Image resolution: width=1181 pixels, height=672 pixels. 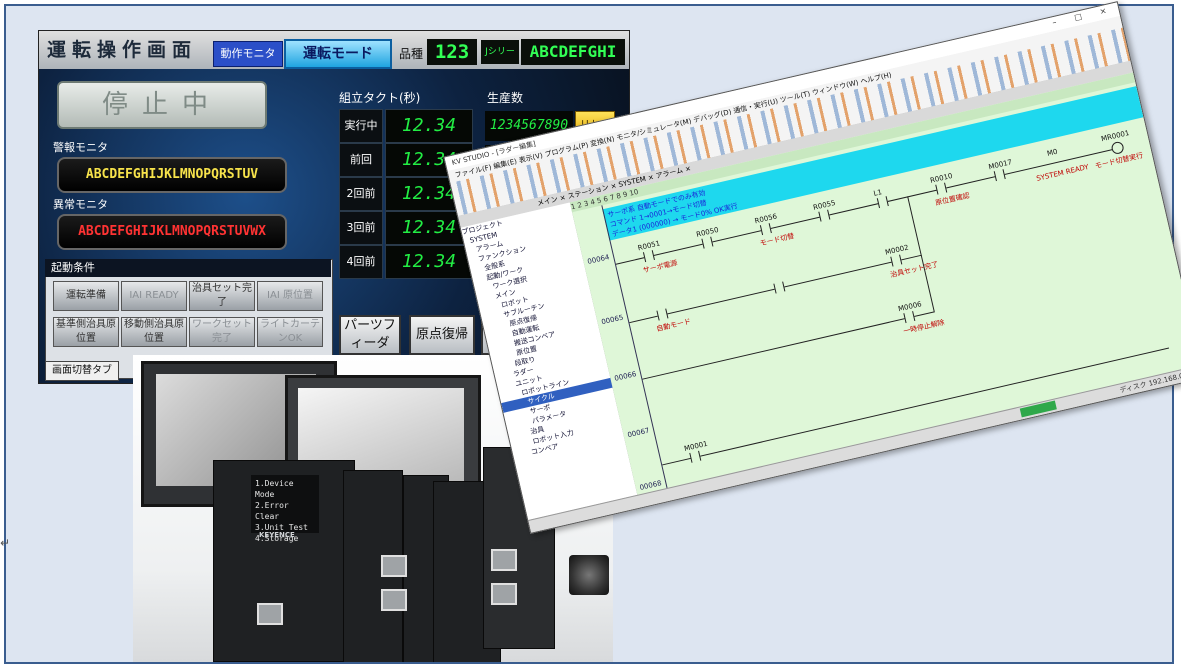 I want to click on start-conditions-title: 起動条件, so click(x=188, y=268).